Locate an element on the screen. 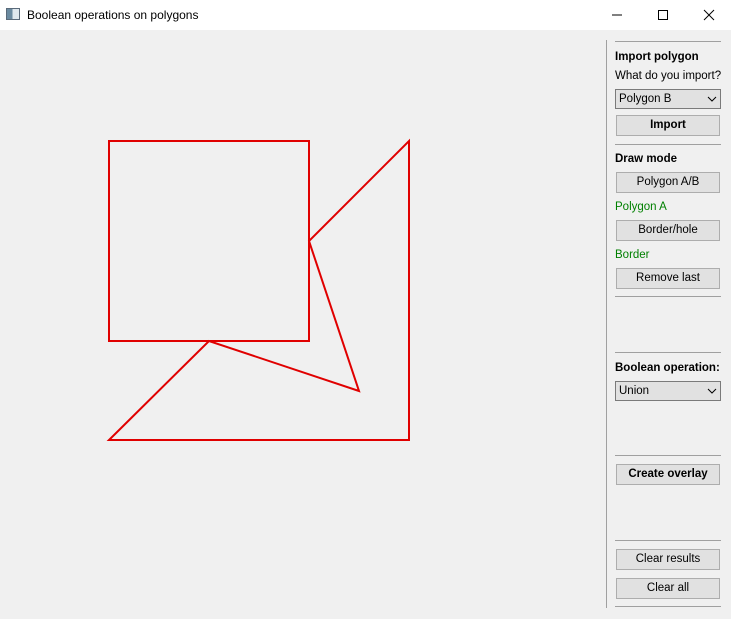  boolean-operation-select: Union is located at coordinates (668, 391).